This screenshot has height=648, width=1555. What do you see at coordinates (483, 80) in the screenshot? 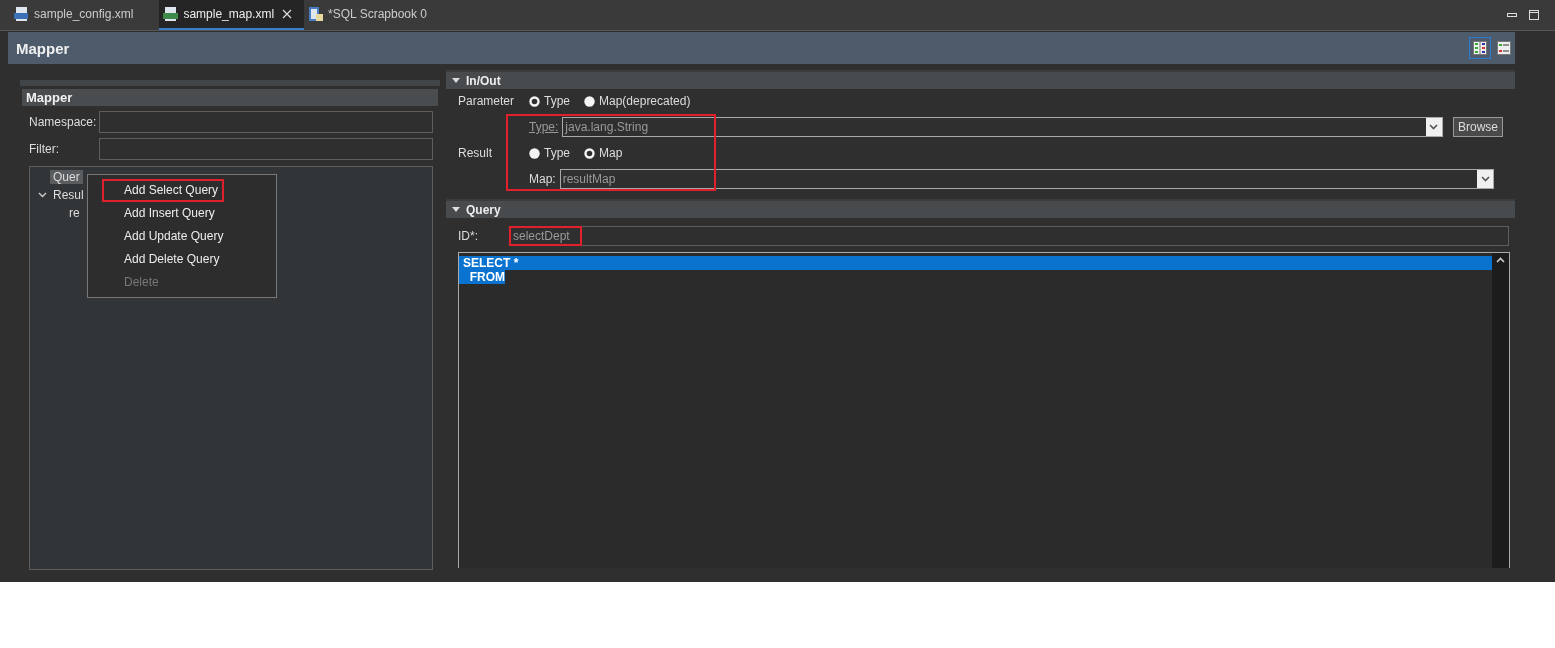
I see `section-title: In/Out` at bounding box center [483, 80].